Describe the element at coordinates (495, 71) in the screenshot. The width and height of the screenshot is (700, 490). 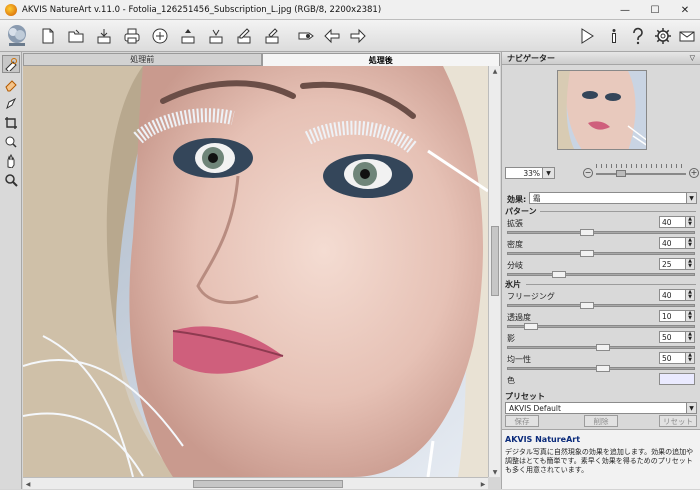
I see `scroll-up-icon: ▲` at that location.